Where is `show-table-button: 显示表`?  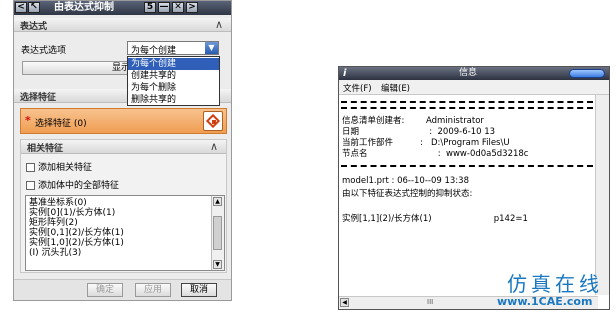 show-table-button: 显示表 is located at coordinates (82, 68).